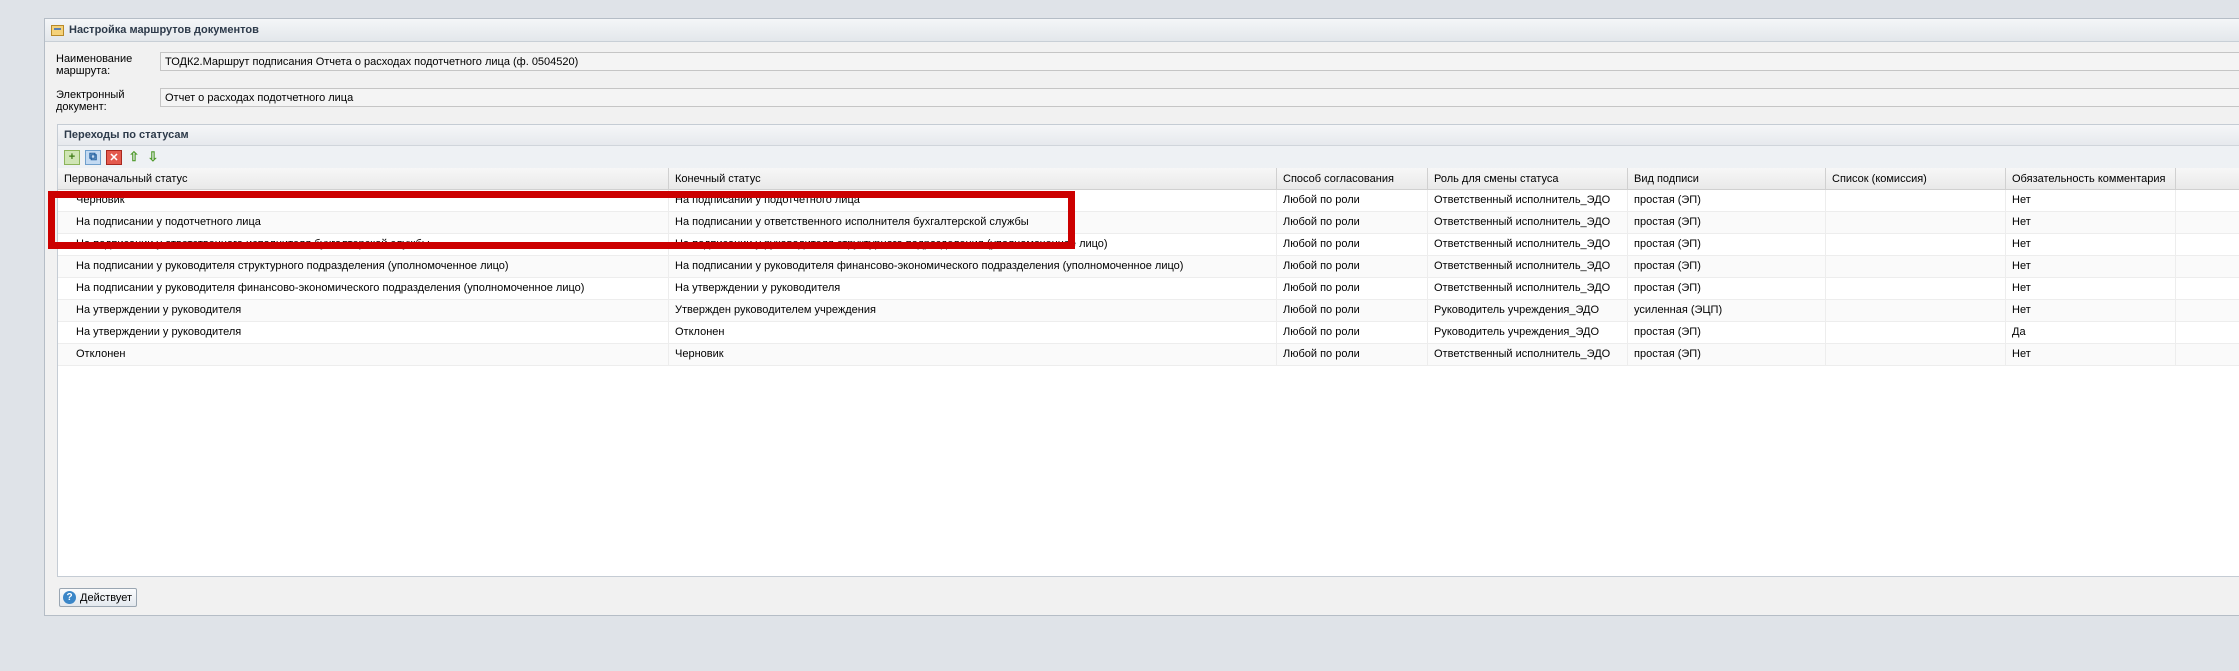 This screenshot has height=671, width=2239. What do you see at coordinates (973, 310) in the screenshot?
I see `cell-final-status: Утвержден руководителем учреждения` at bounding box center [973, 310].